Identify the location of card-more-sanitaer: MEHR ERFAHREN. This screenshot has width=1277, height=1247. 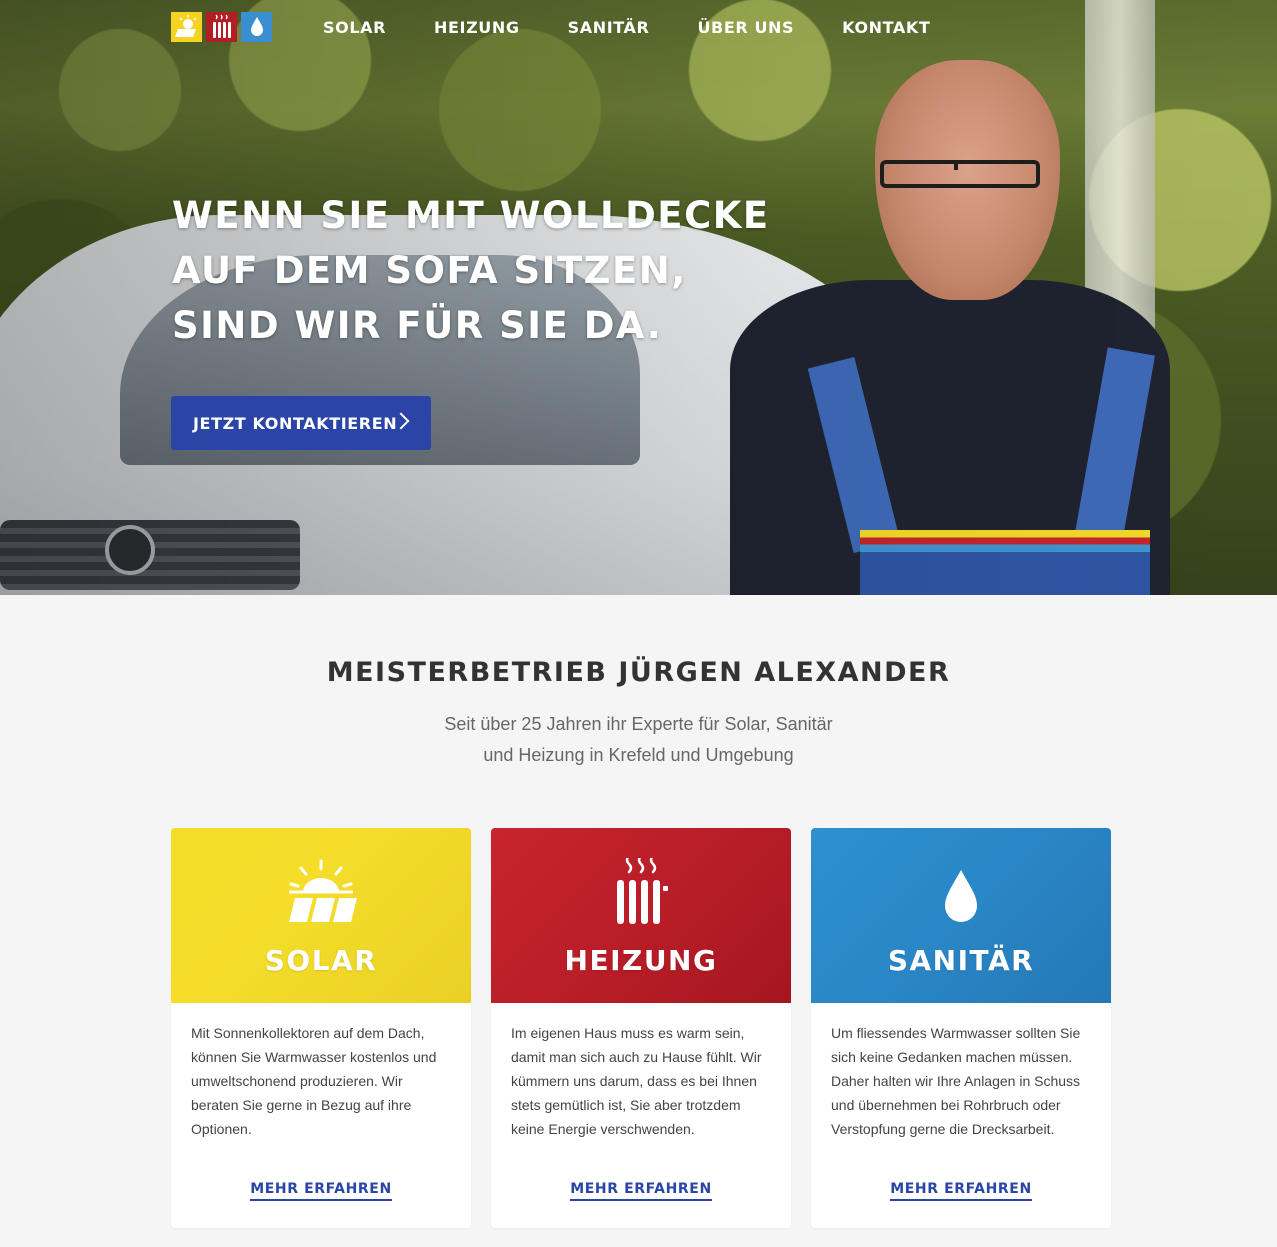
(961, 1189).